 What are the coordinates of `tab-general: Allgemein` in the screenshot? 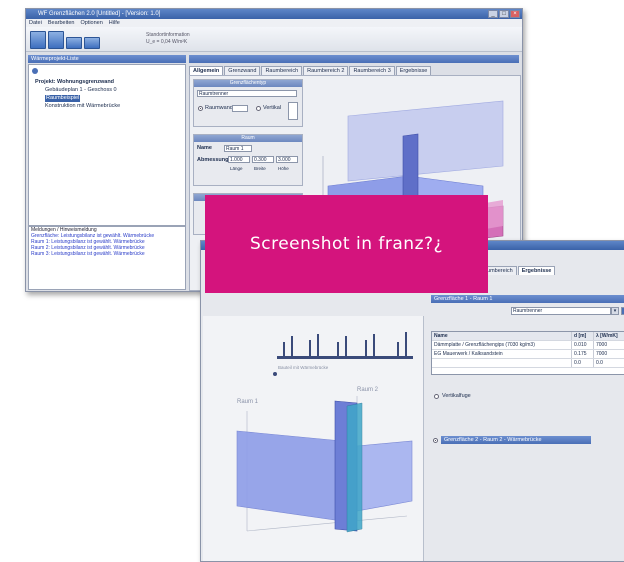 It's located at (206, 70).